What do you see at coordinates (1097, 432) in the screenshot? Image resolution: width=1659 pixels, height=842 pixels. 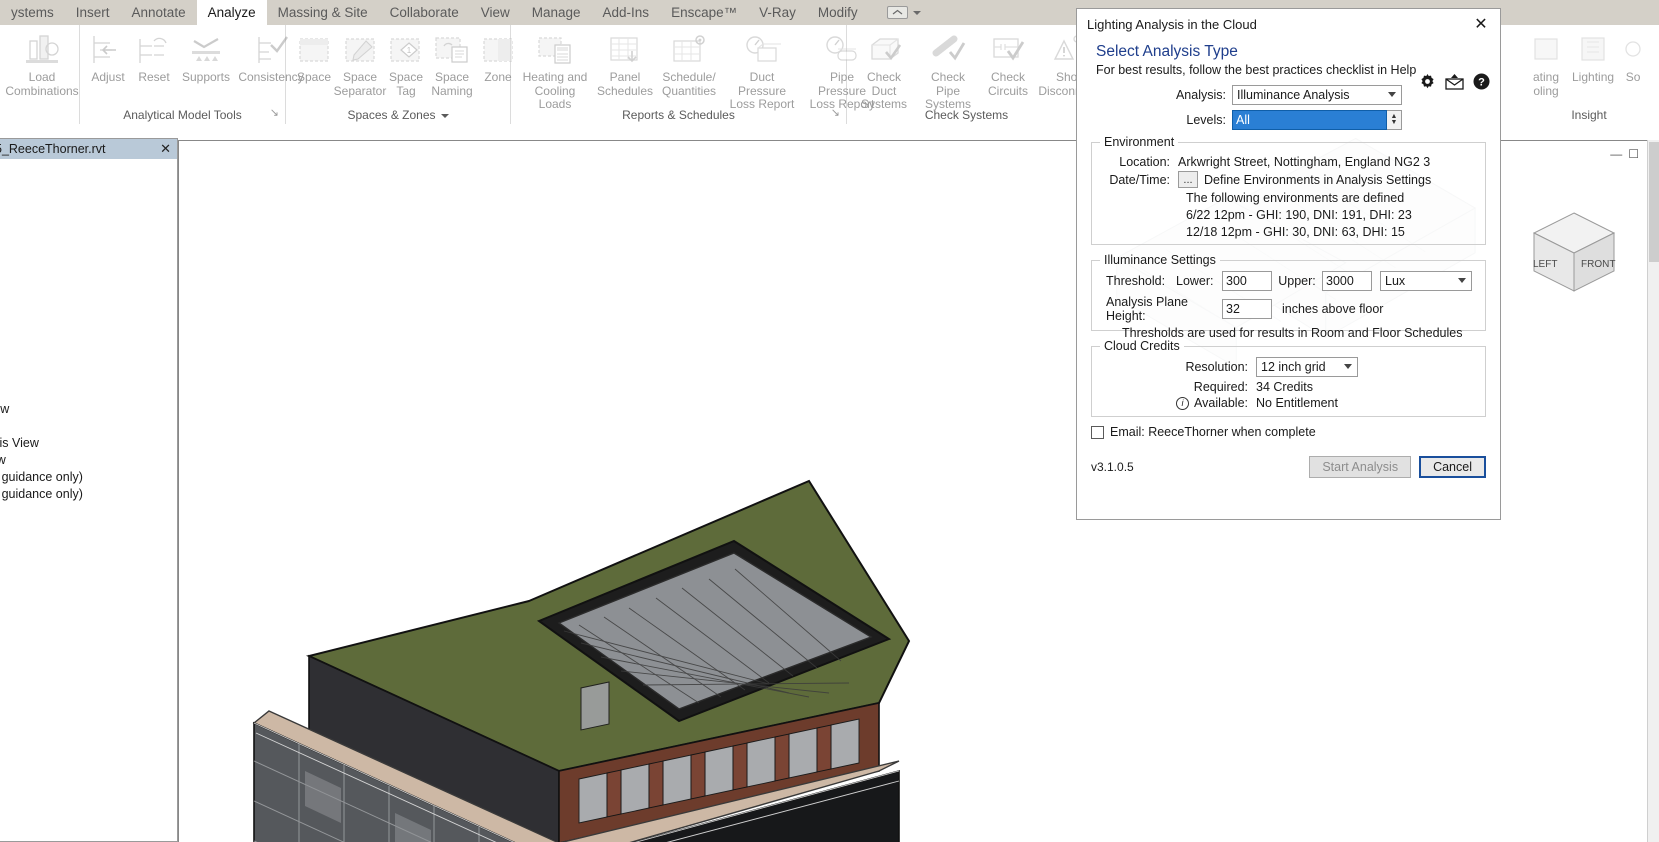 I see `email-checkbox` at bounding box center [1097, 432].